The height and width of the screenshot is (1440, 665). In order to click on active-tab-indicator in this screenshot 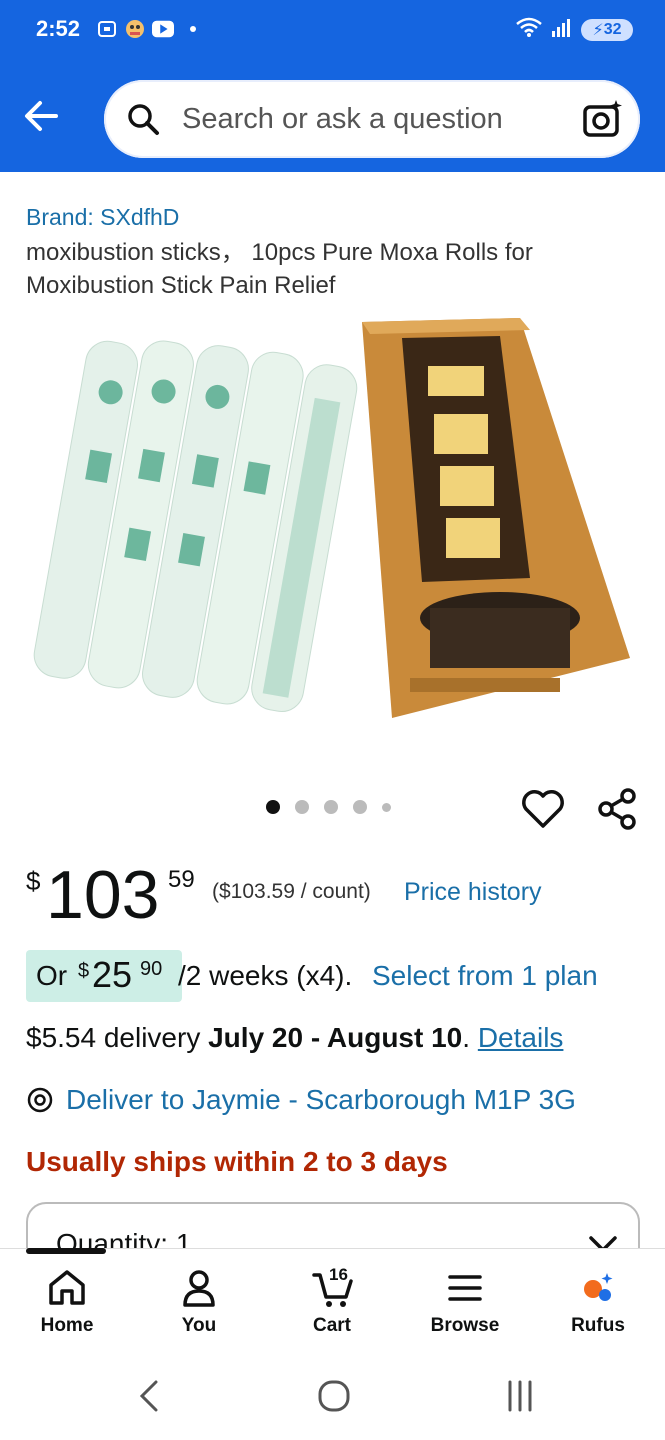, I will do `click(66, 1251)`.